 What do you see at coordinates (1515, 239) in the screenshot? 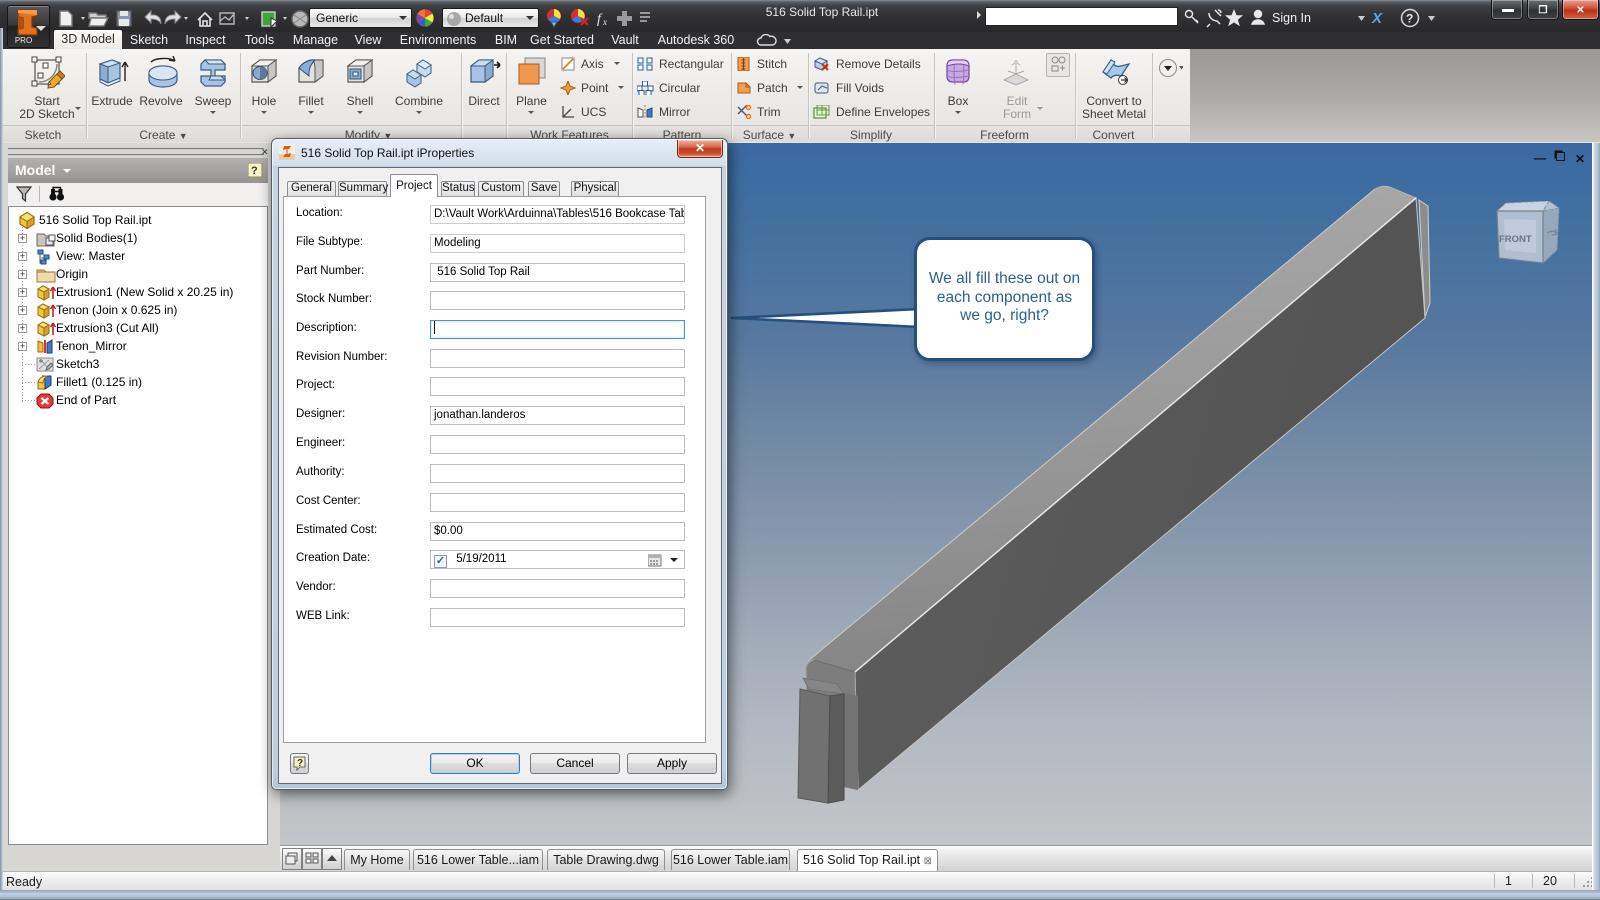
I see `svg-text: FRONT` at bounding box center [1515, 239].